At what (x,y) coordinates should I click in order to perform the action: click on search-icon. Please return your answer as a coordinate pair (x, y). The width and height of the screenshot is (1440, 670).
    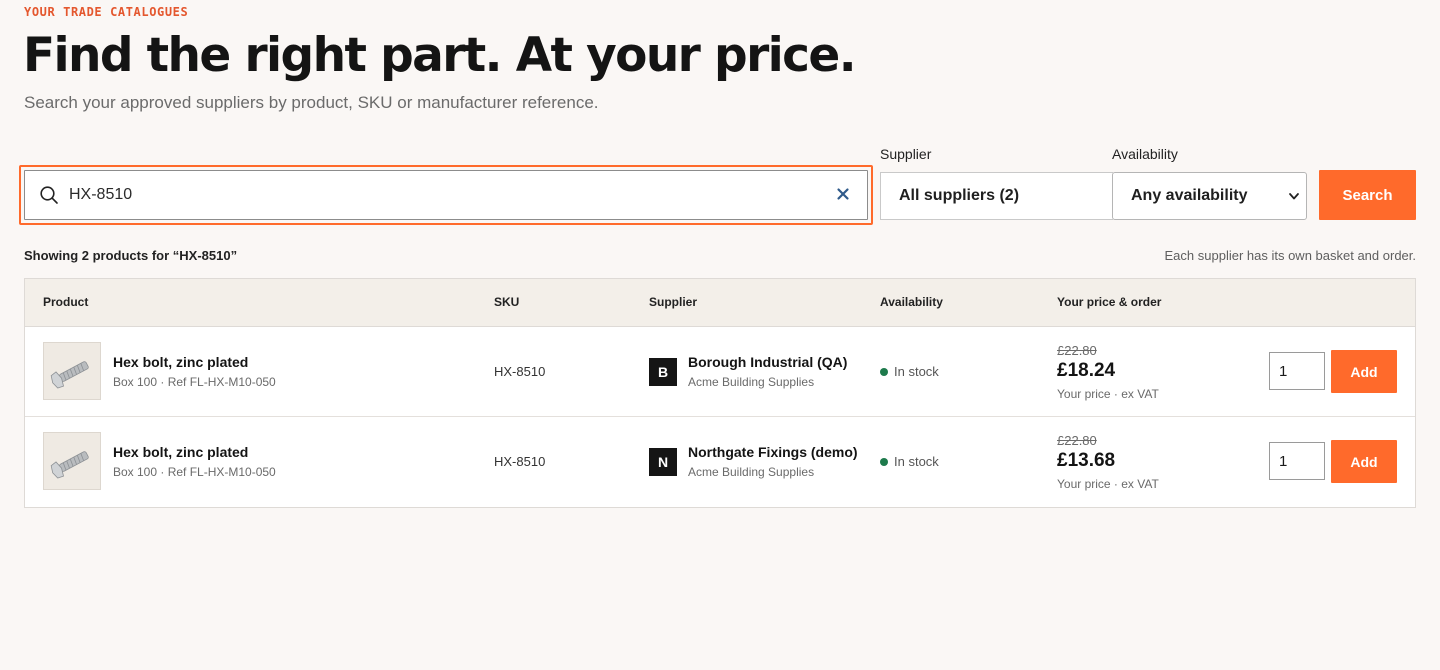
    Looking at the image, I should click on (49, 195).